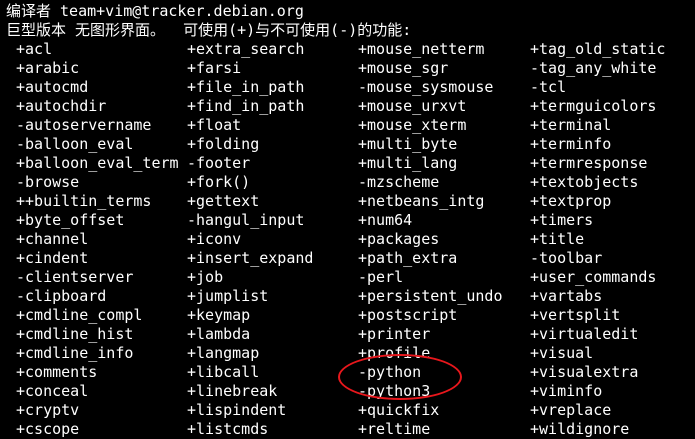 This screenshot has width=695, height=439. I want to click on feature-item: +cryptv, so click(48, 410).